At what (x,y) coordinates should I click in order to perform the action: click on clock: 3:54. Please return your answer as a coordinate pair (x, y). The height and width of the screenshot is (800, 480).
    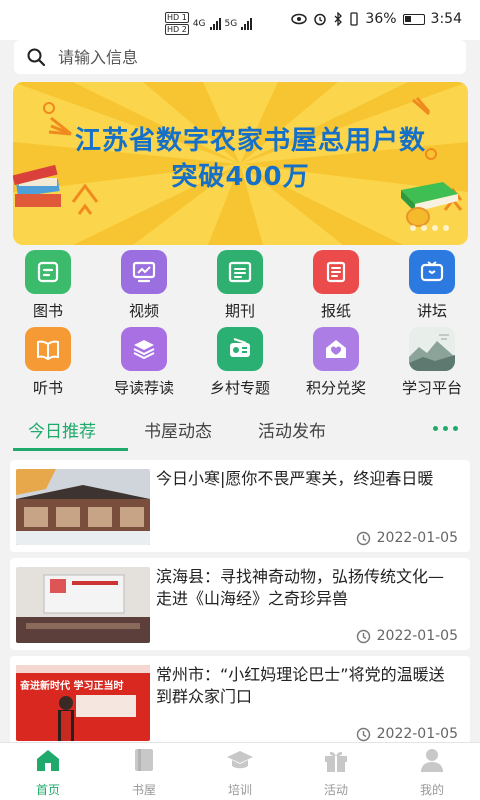
    Looking at the image, I should click on (446, 19).